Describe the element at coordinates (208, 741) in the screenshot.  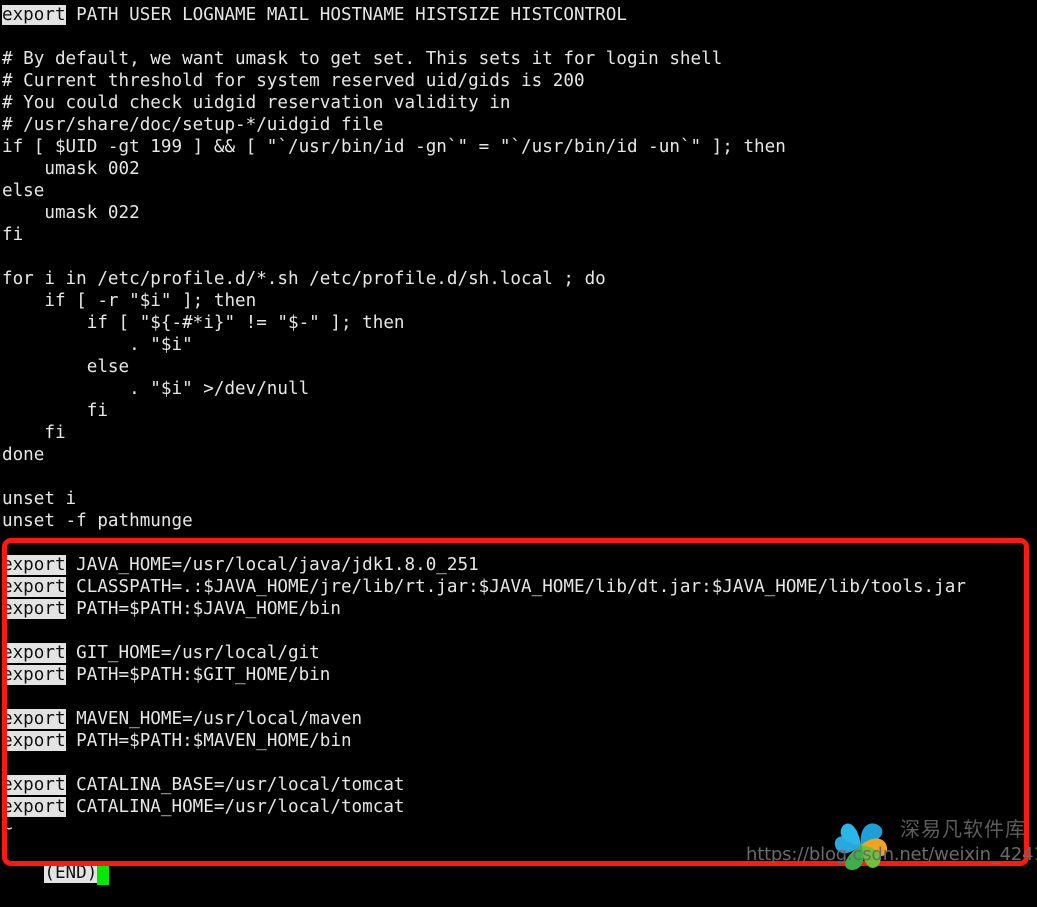
I see `terminal-text: PATH=$PATH:$MAVEN_HOME/bin` at that location.